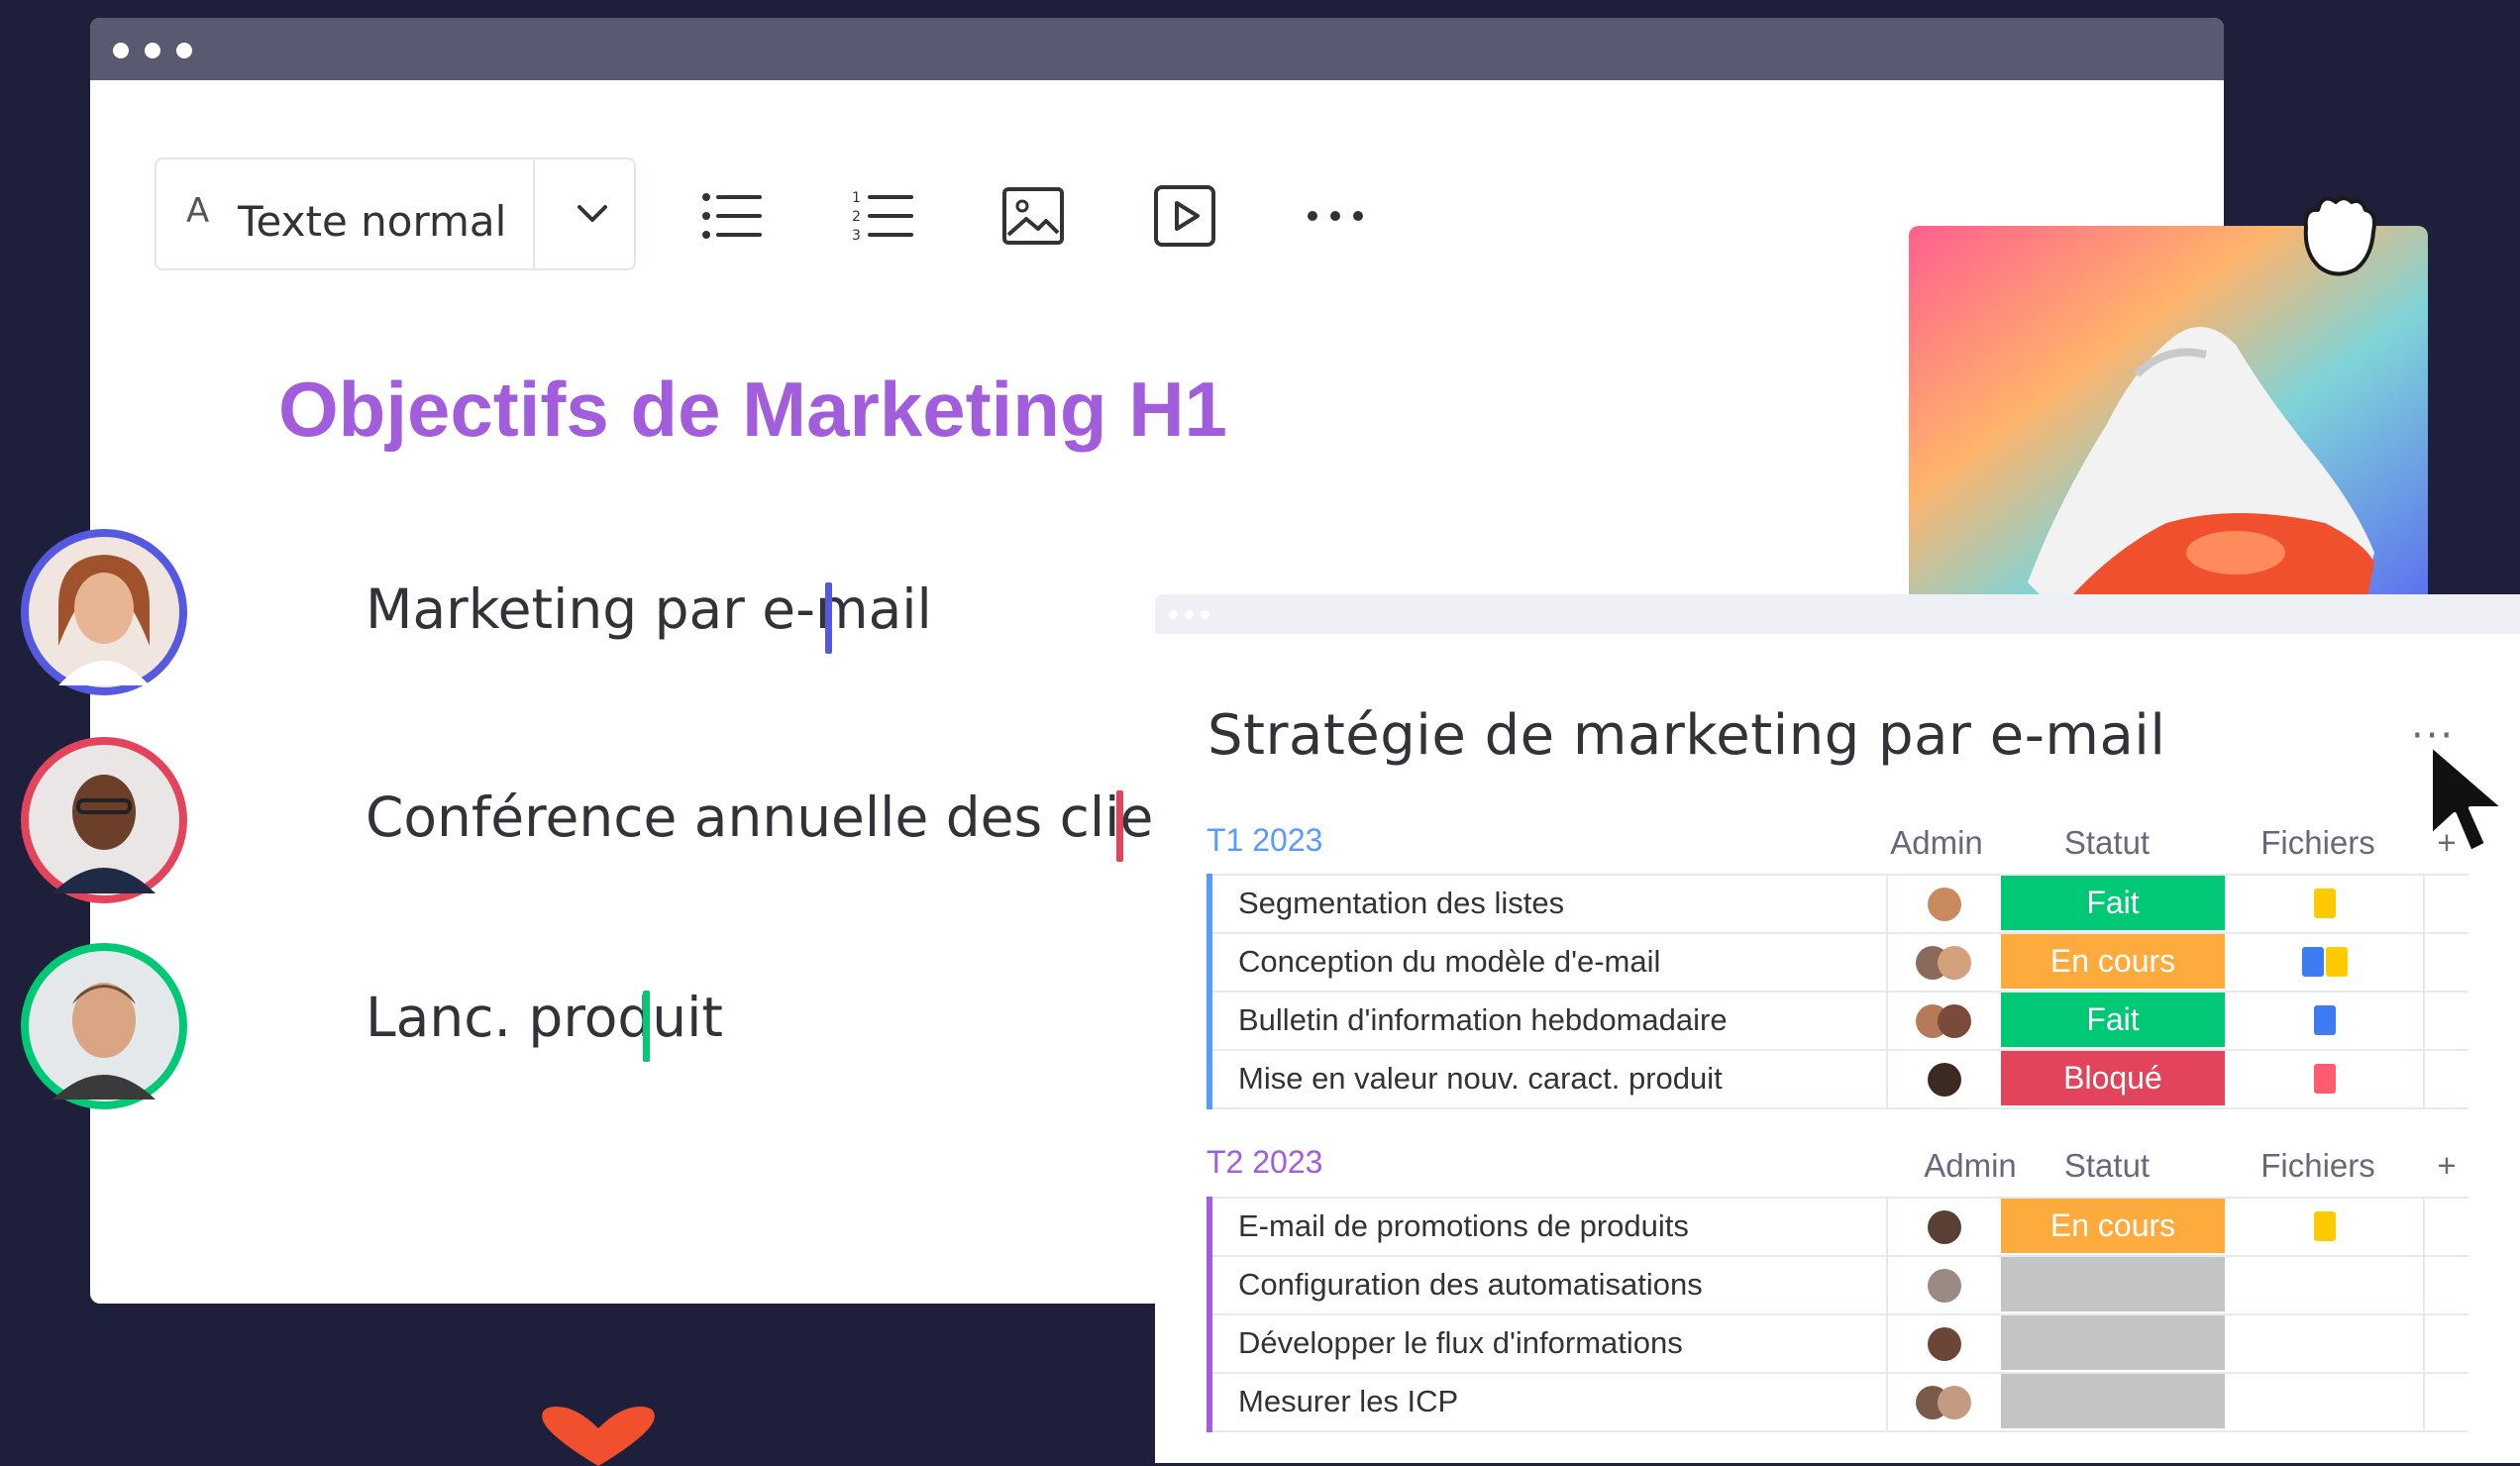 The height and width of the screenshot is (1466, 2520). What do you see at coordinates (856, 198) in the screenshot?
I see `svg-text: 1` at bounding box center [856, 198].